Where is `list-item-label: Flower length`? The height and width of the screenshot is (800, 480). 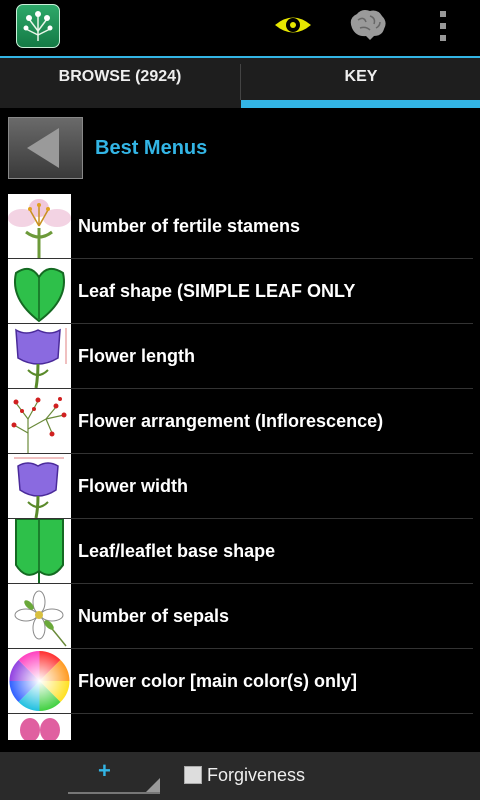
list-item-label: Flower length is located at coordinates (136, 356).